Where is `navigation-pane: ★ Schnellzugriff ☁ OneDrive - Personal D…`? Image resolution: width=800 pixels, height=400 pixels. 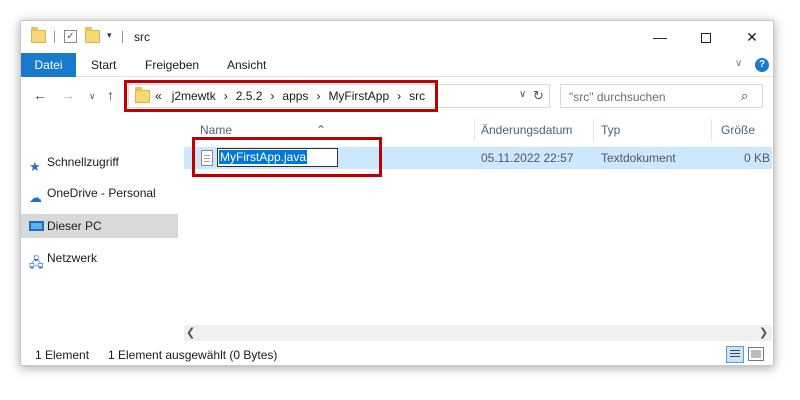 navigation-pane: ★ Schnellzugriff ☁ OneDrive - Personal D… is located at coordinates (101, 228).